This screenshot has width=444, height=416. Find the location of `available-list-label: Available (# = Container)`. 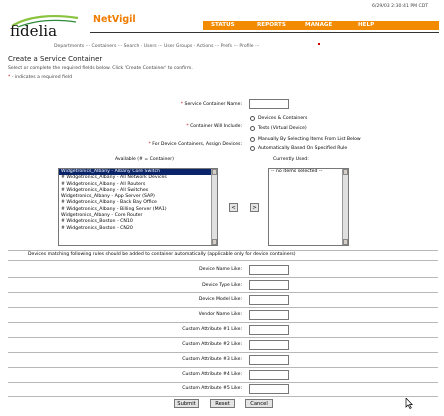

available-list-label: Available (# = Container) is located at coordinates (144, 159).